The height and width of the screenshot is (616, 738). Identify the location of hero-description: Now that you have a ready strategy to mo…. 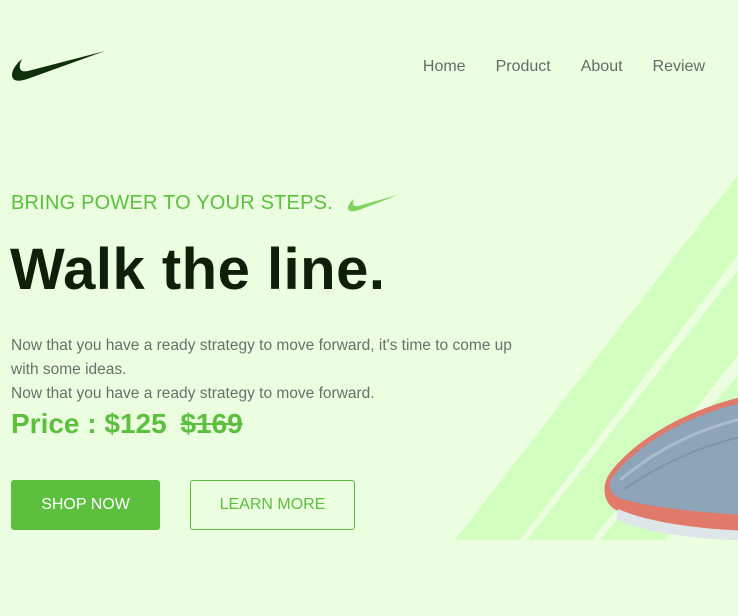
(273, 370).